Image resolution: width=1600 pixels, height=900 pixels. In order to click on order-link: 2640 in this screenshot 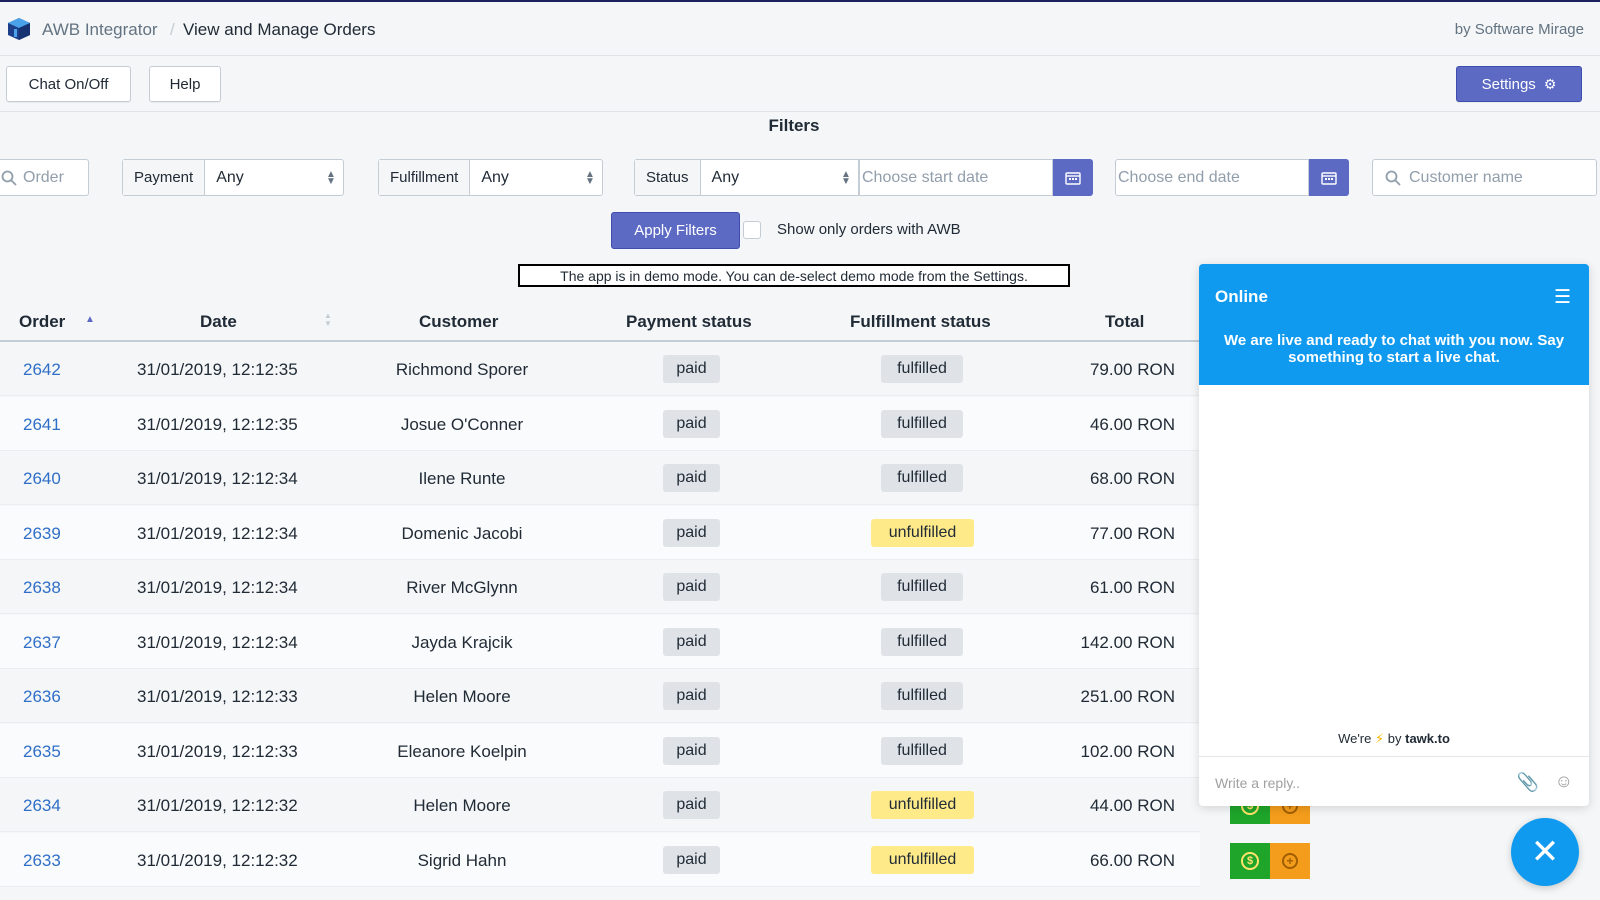, I will do `click(42, 479)`.